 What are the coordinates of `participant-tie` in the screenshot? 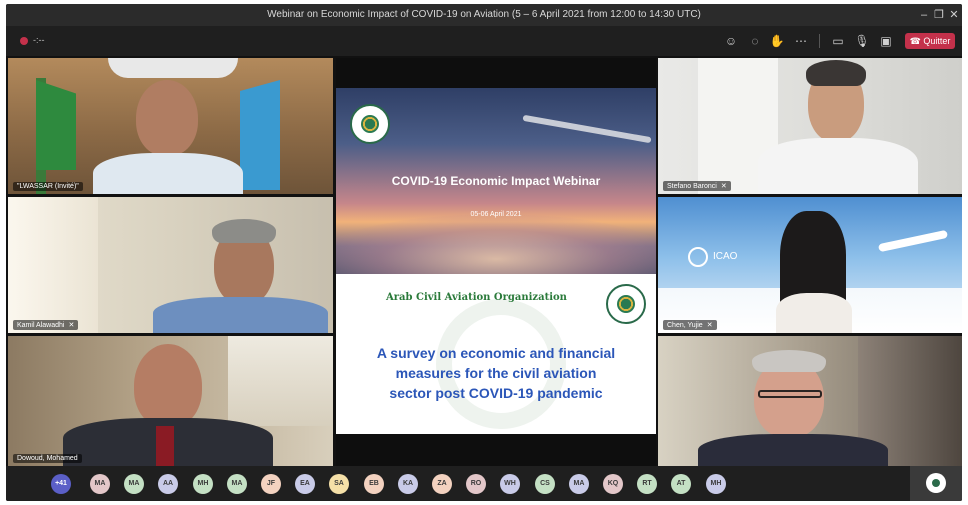 It's located at (165, 446).